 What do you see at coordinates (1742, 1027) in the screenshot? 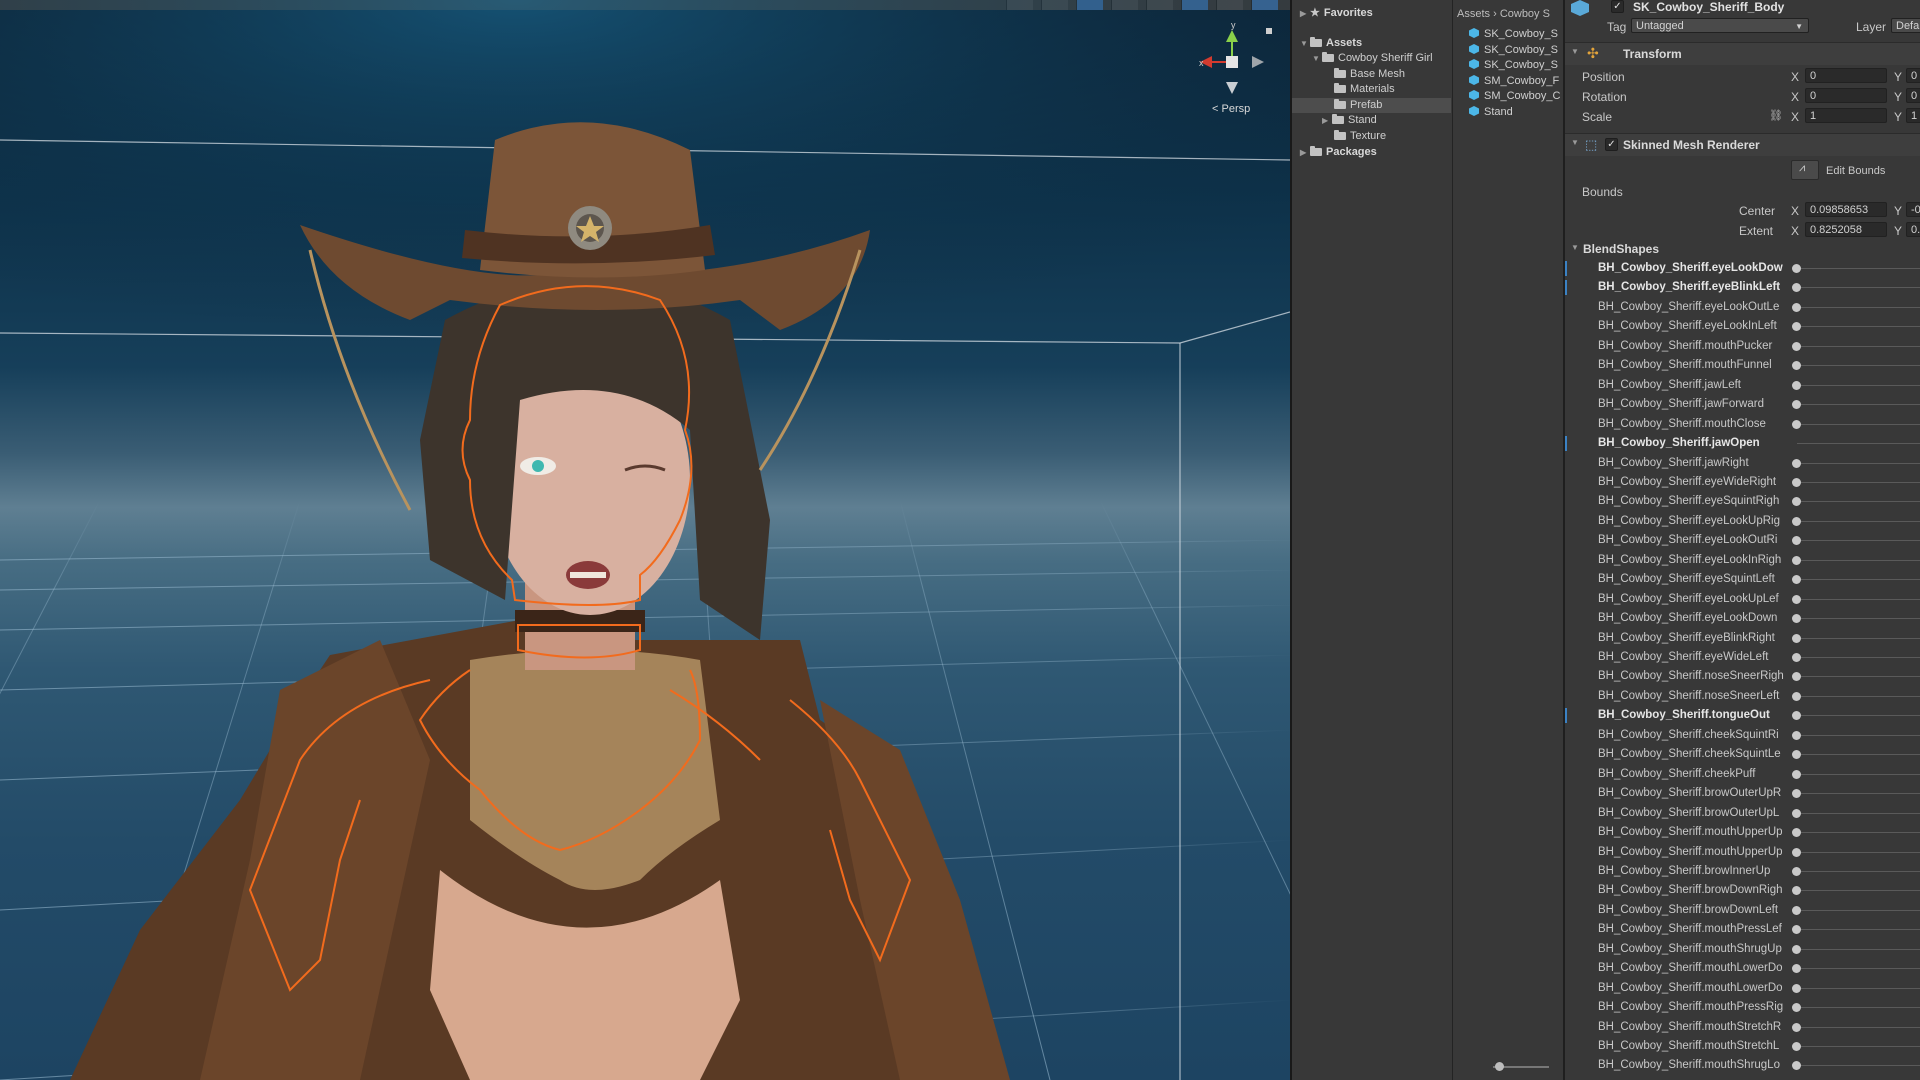
I see `blendshape-row: BH_Cowboy_Sheriff.mouthStretchR` at bounding box center [1742, 1027].